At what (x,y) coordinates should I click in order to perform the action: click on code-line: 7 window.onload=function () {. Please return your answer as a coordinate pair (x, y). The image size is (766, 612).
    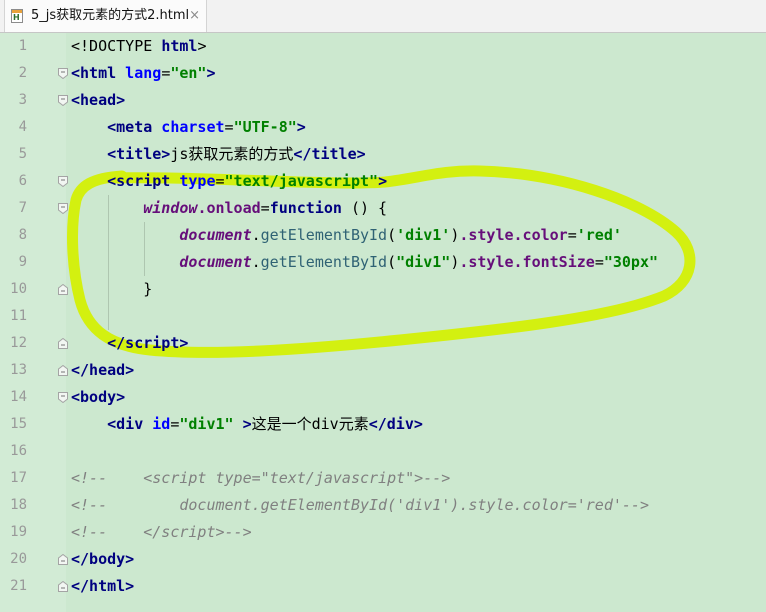
    Looking at the image, I should click on (383, 208).